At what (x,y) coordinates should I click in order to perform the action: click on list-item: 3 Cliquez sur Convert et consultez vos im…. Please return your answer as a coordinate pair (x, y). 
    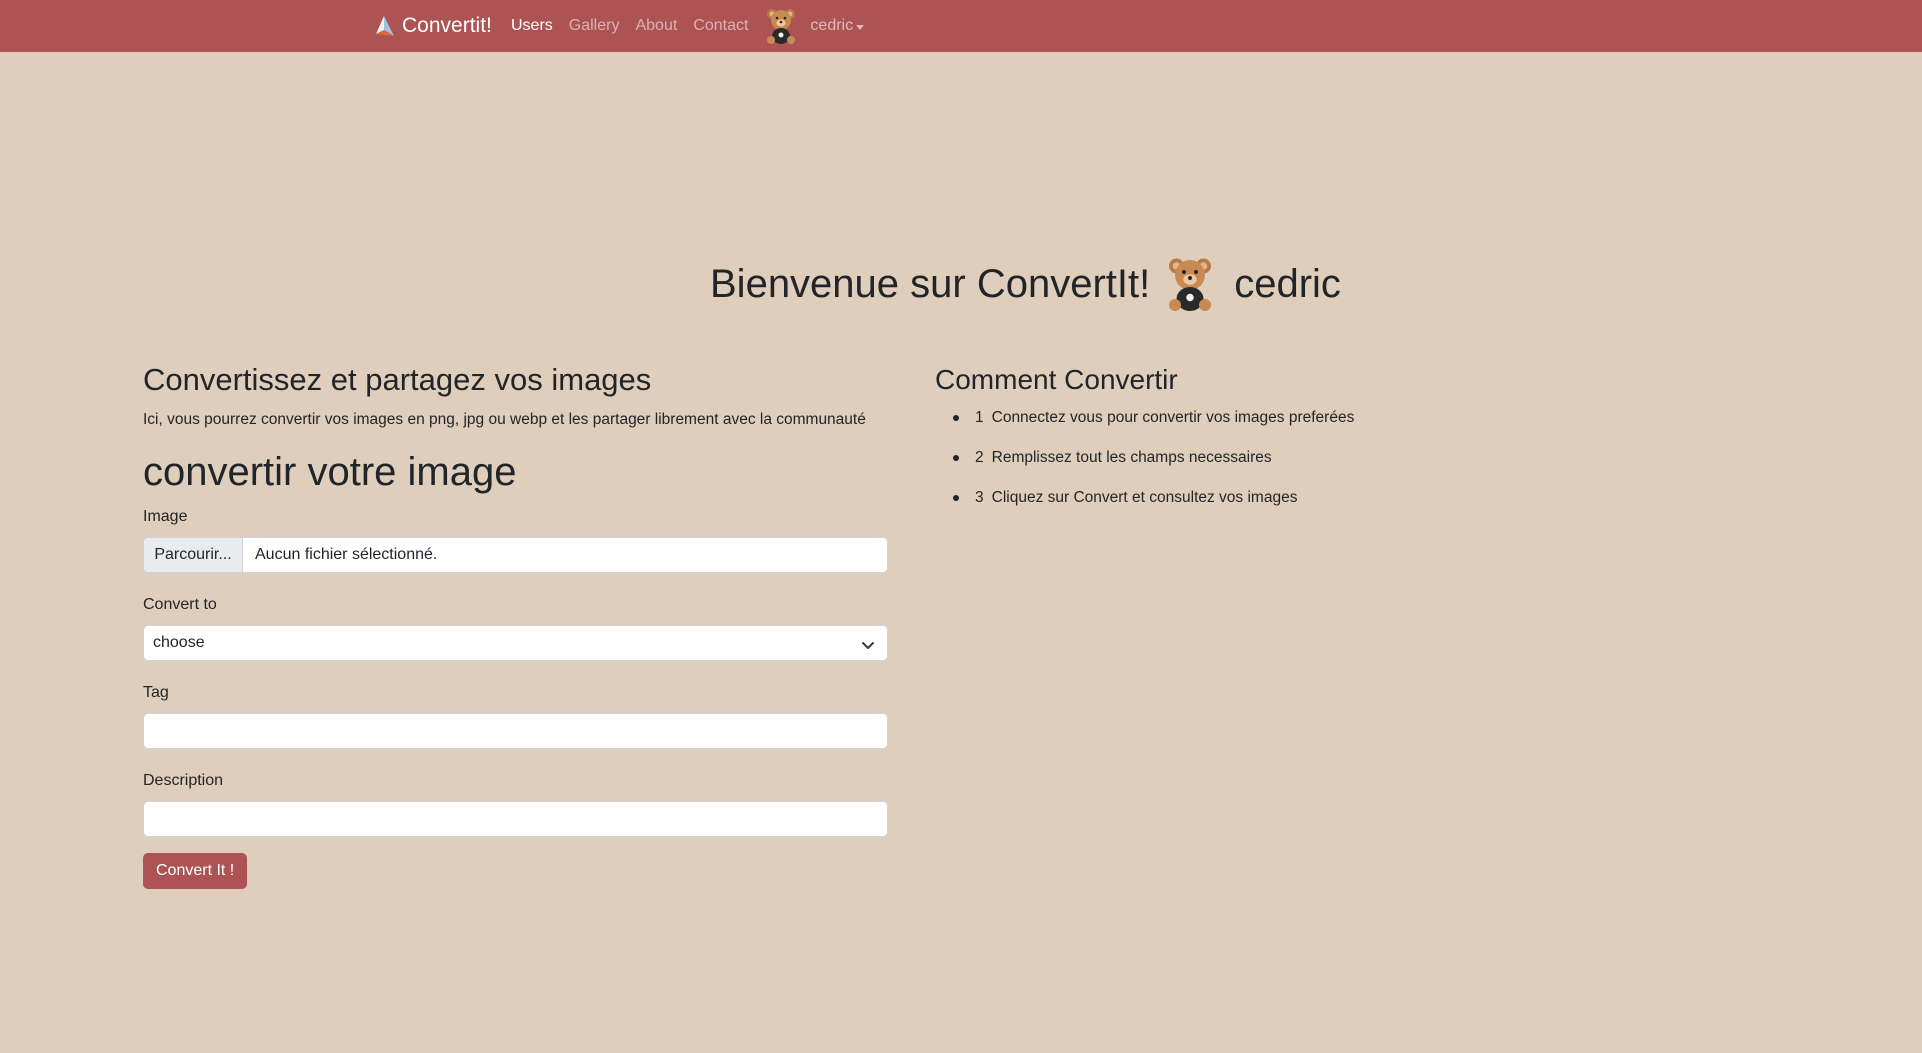
    Looking at the image, I should click on (1235, 498).